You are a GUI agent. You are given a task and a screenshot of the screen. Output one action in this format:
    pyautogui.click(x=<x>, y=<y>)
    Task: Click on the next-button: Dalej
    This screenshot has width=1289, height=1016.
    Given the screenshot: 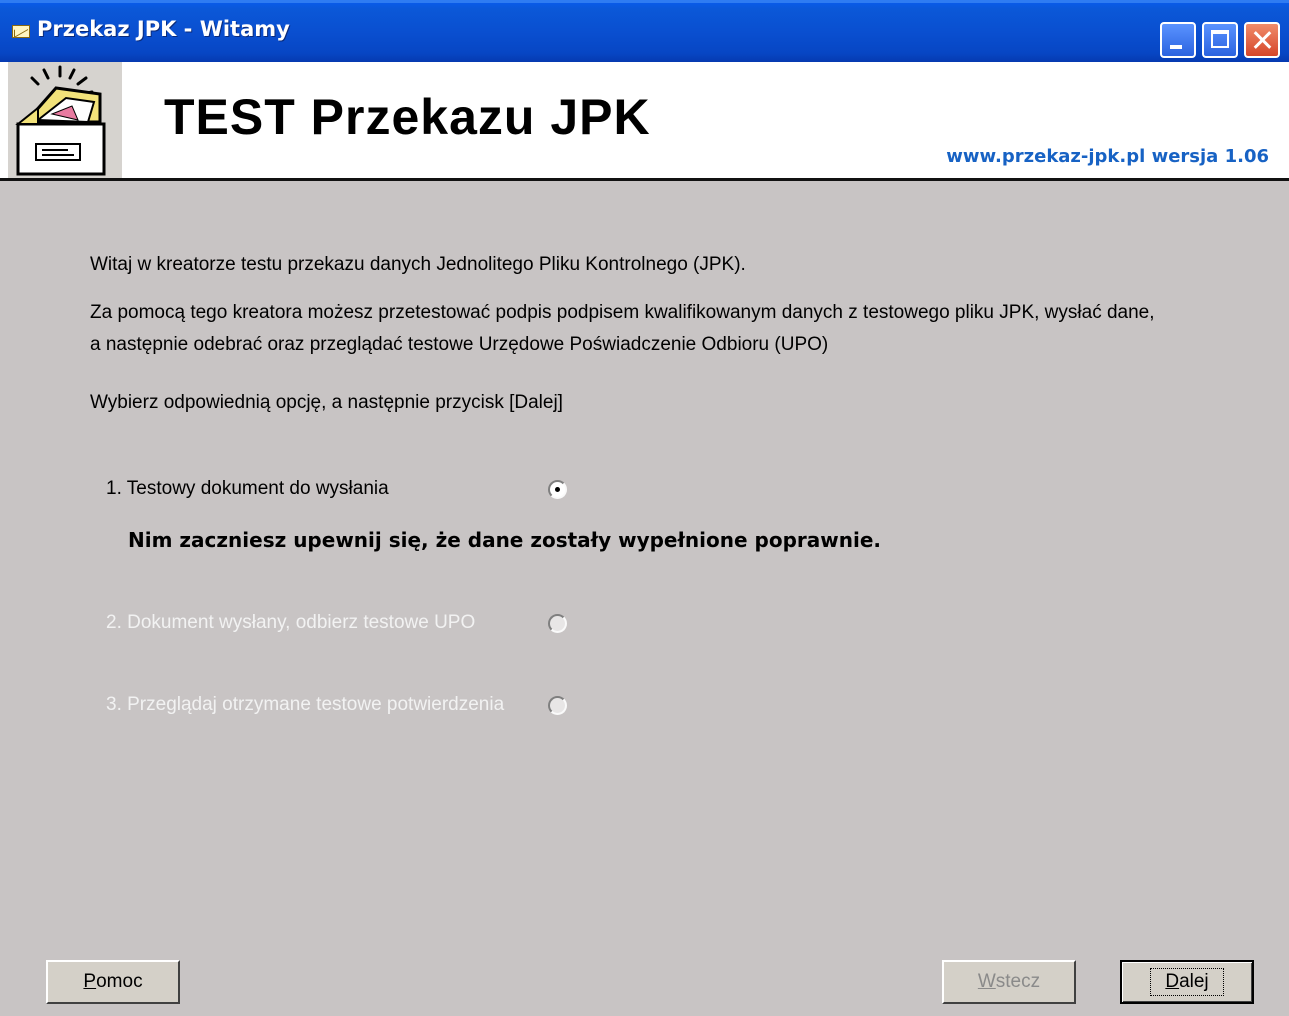 What is the action you would take?
    pyautogui.click(x=1187, y=982)
    